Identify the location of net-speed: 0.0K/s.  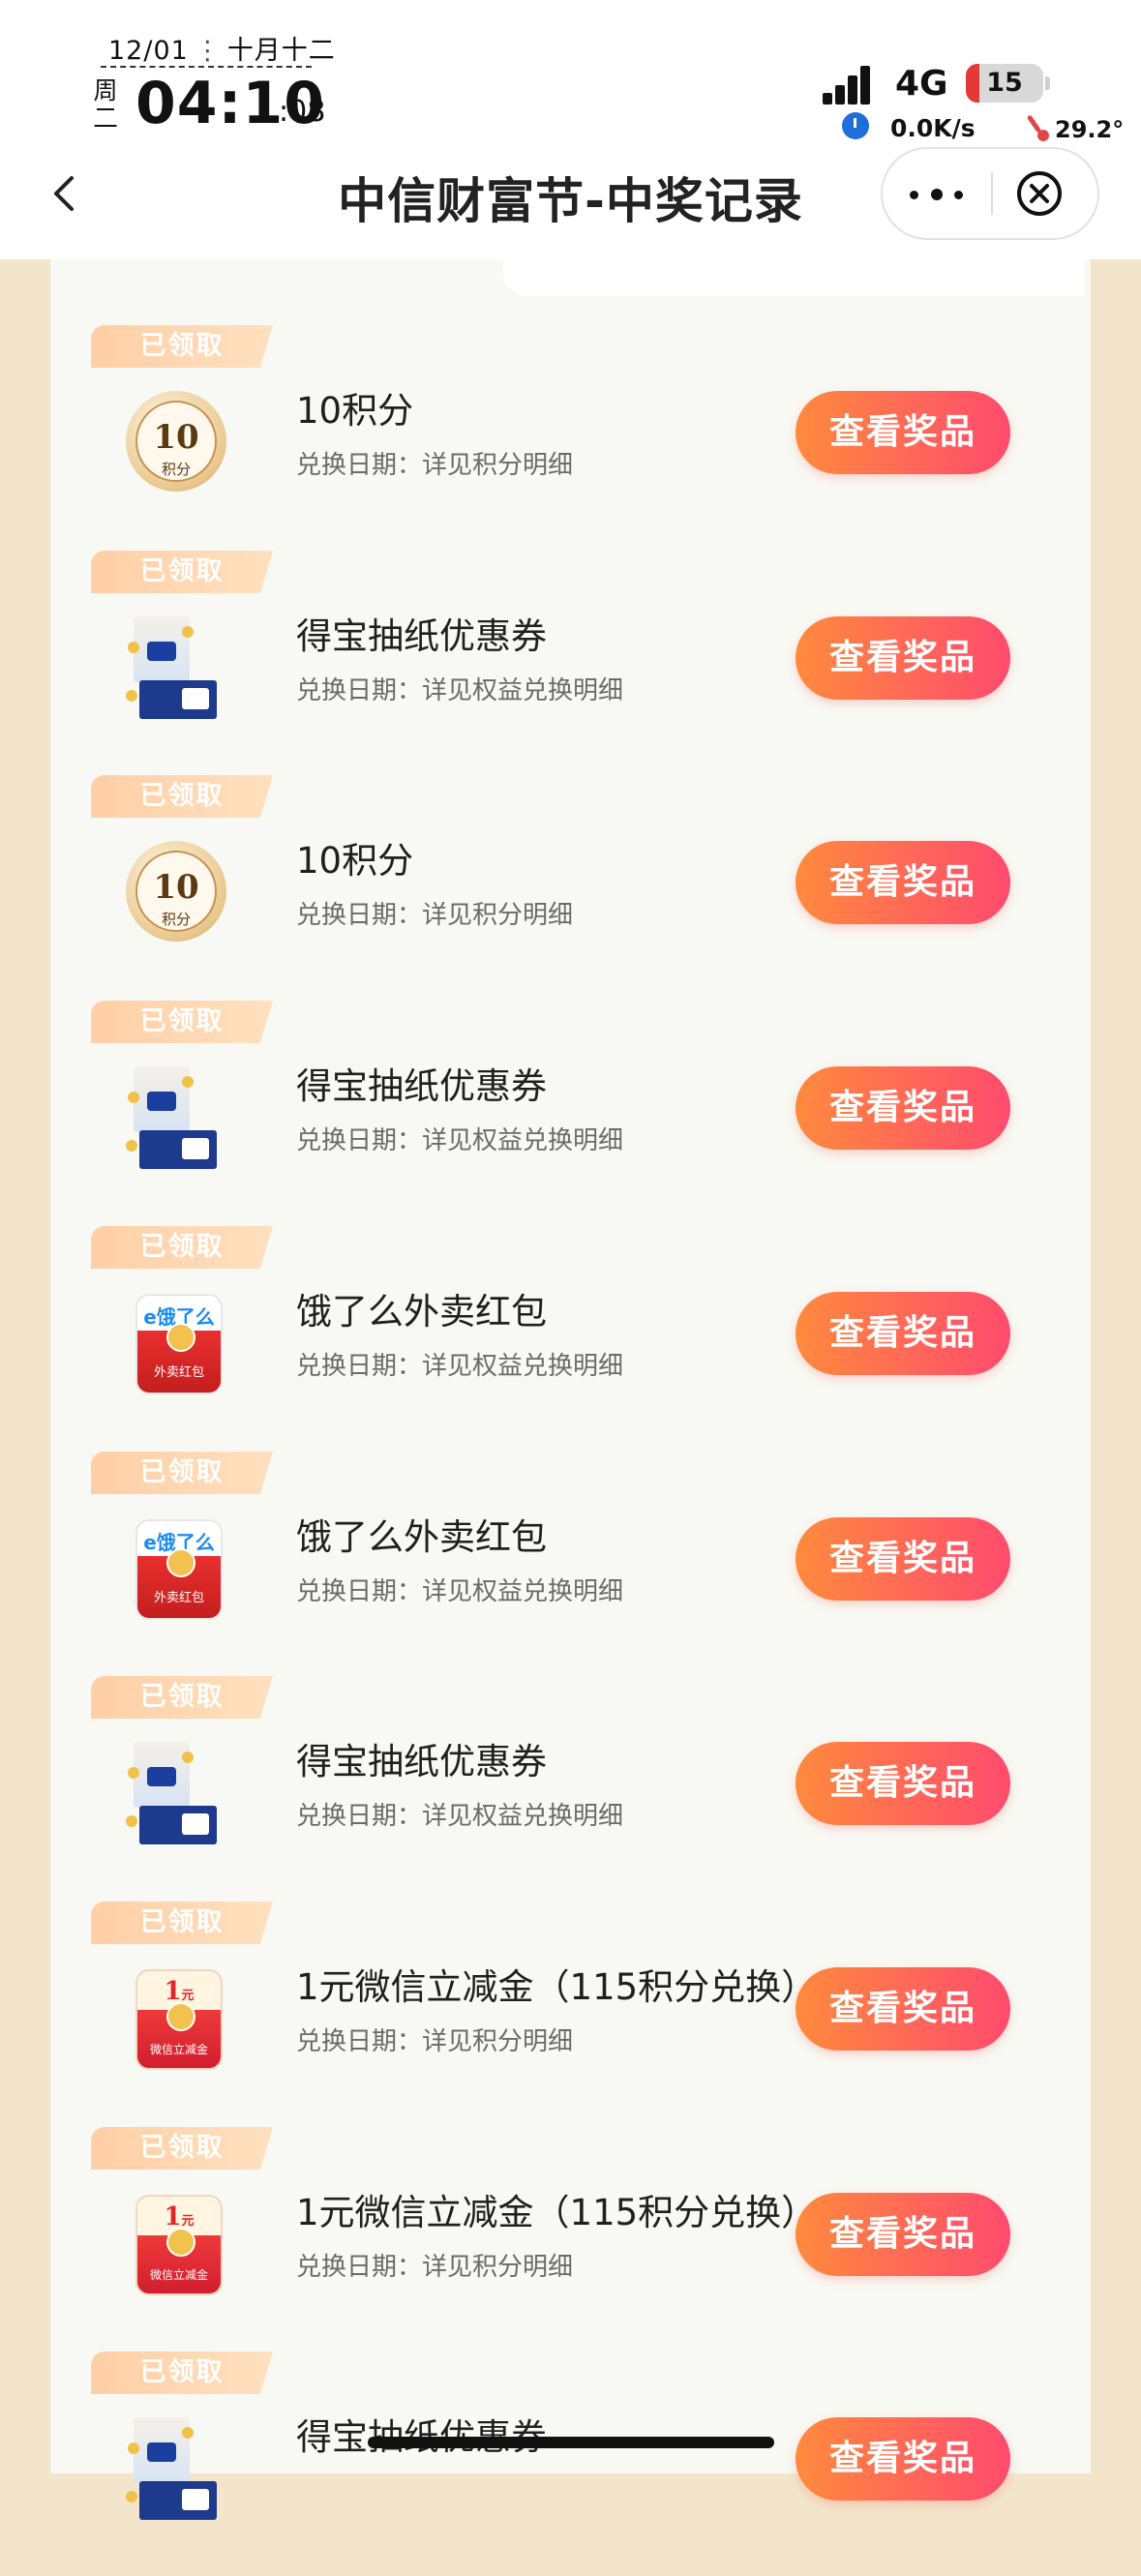
(933, 128).